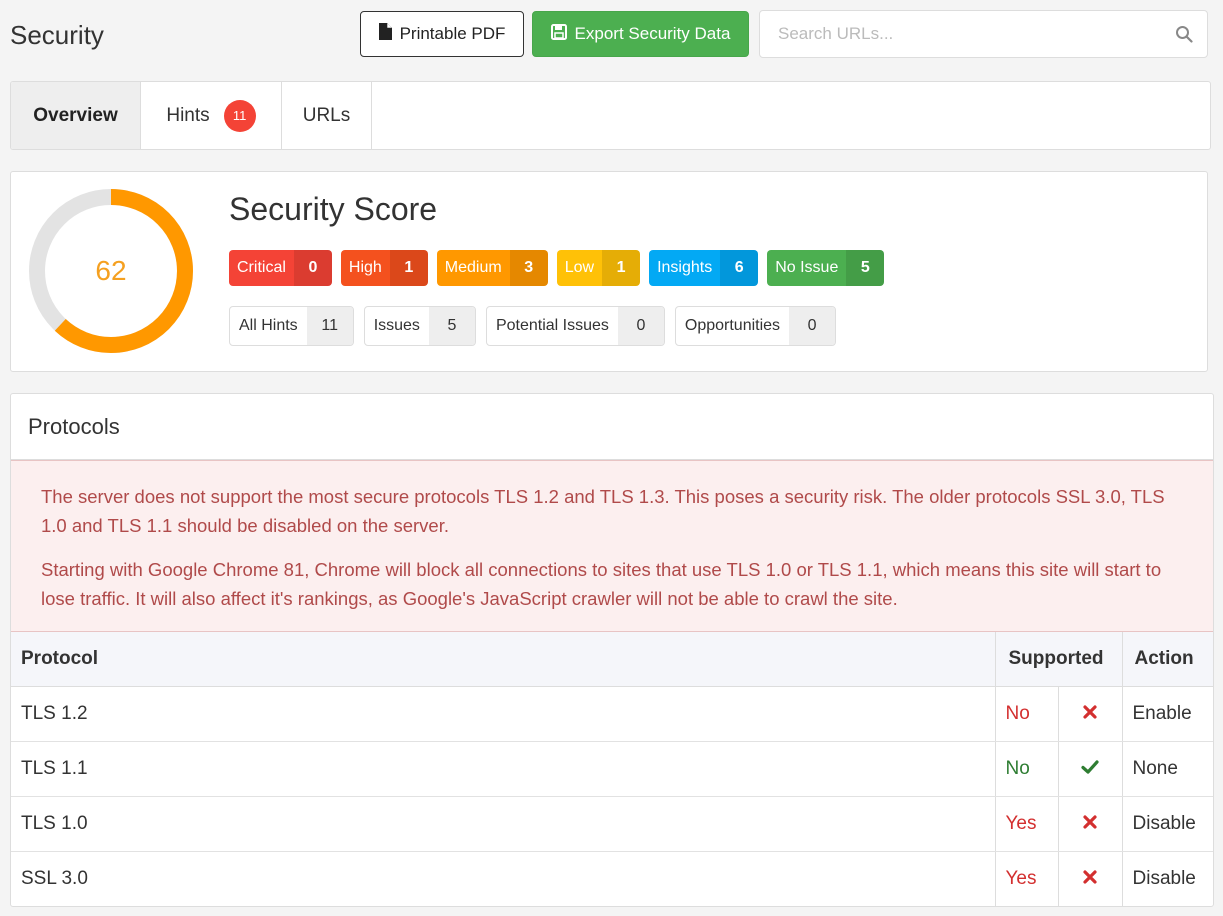  What do you see at coordinates (384, 268) in the screenshot?
I see `severity-high-filter: High 1` at bounding box center [384, 268].